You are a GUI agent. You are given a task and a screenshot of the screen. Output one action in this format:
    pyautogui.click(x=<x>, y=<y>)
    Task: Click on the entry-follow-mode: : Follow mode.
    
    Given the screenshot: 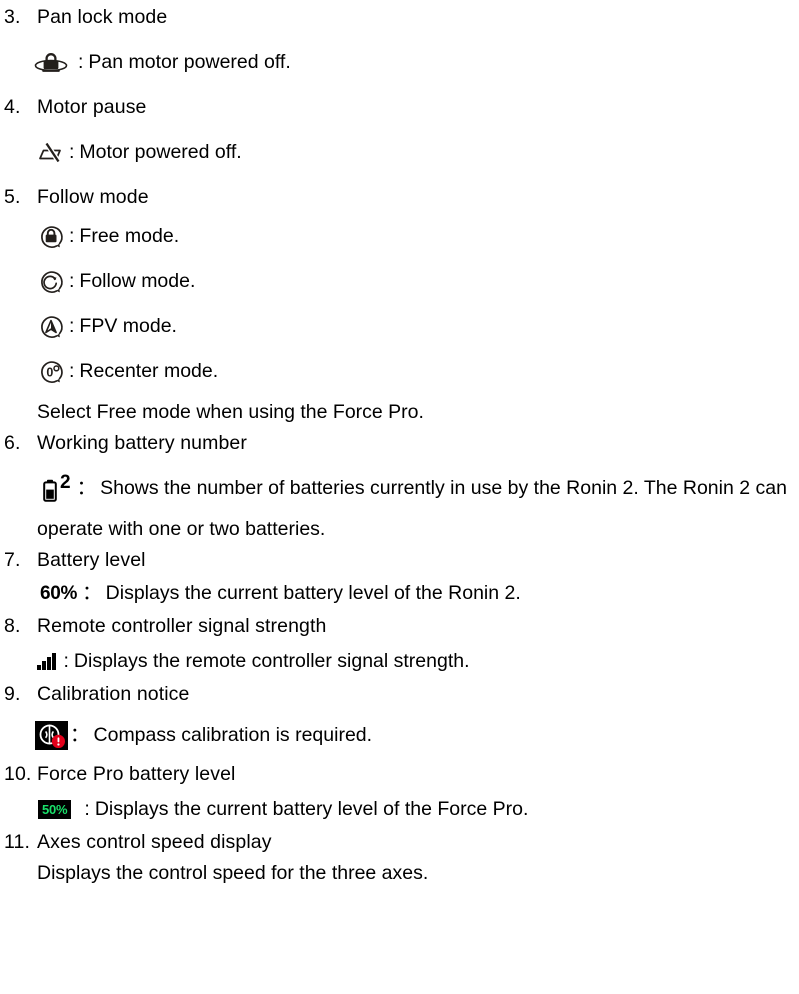 What is the action you would take?
    pyautogui.click(x=399, y=281)
    